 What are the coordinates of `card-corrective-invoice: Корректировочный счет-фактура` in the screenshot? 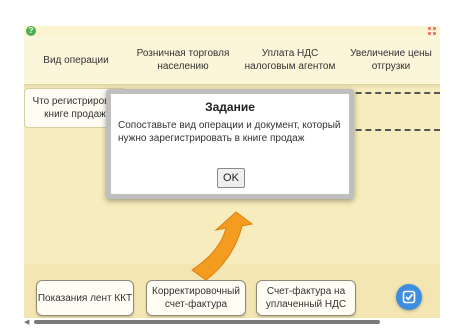 It's located at (196, 298).